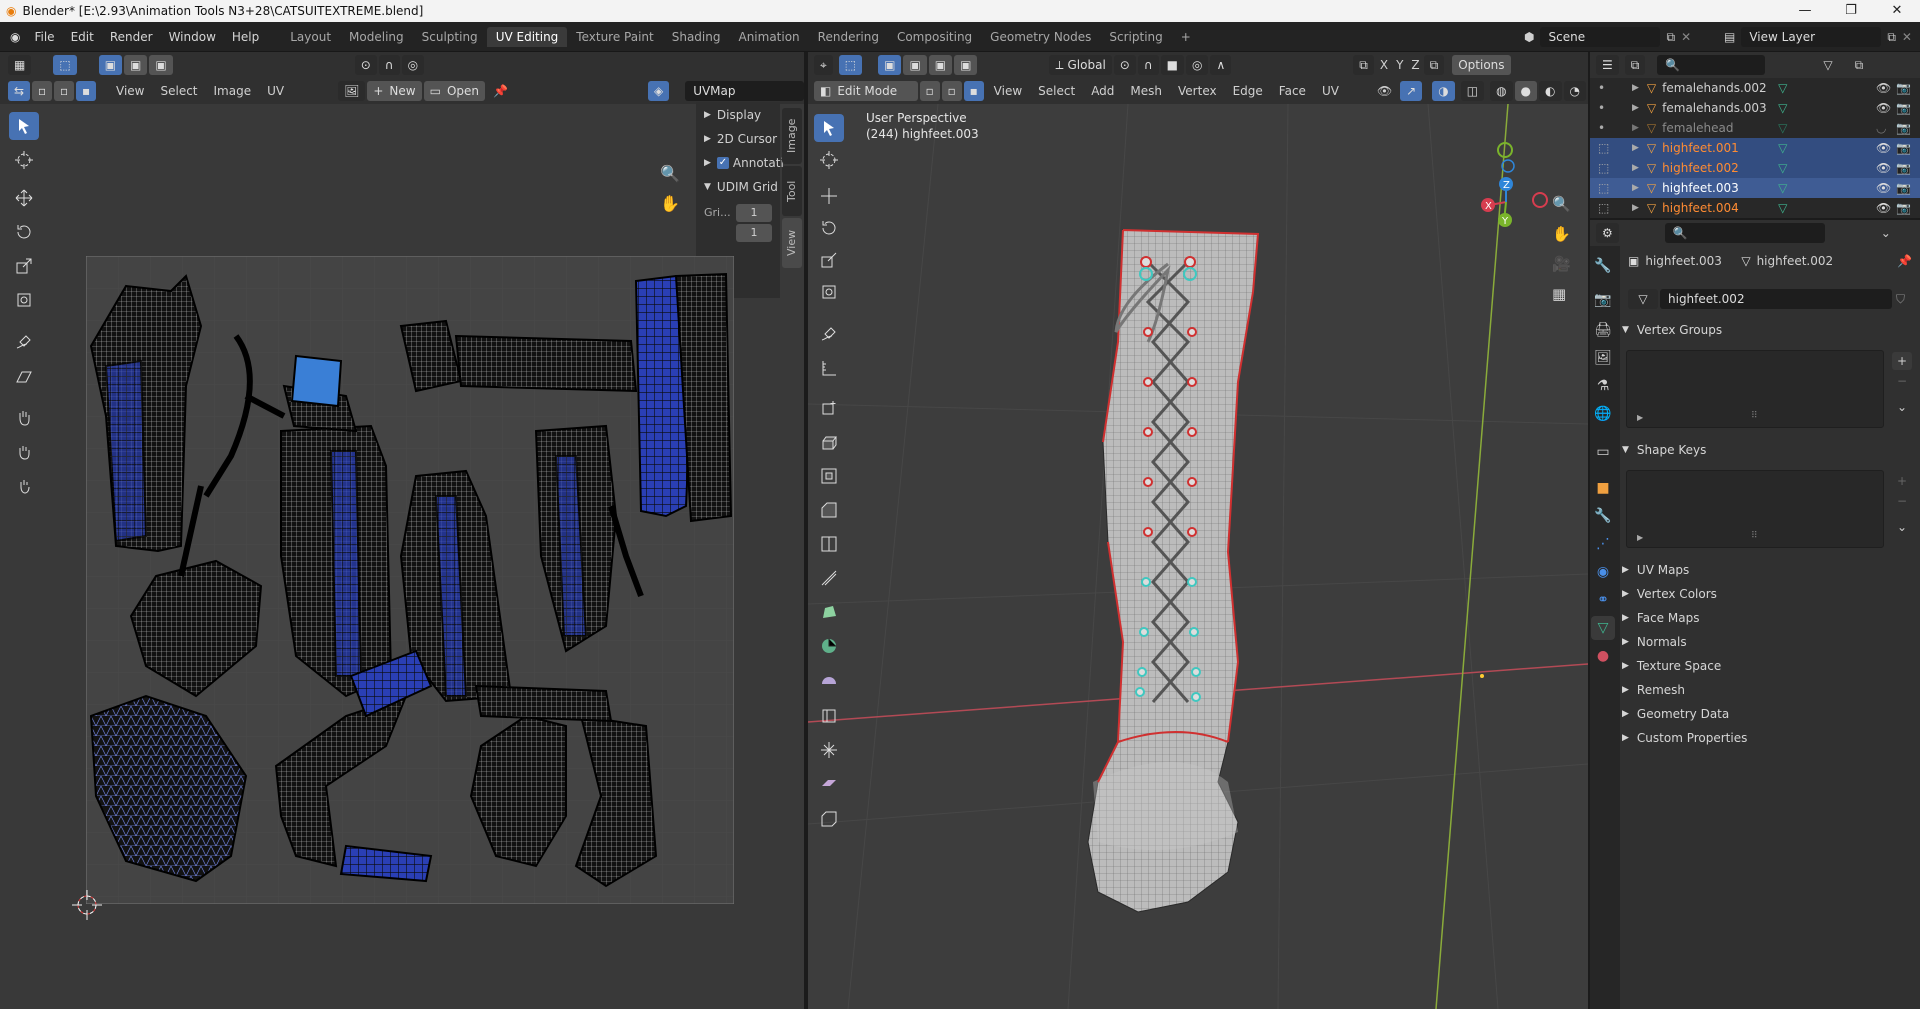 The width and height of the screenshot is (1920, 1009). Describe the element at coordinates (1754, 536) in the screenshot. I see `list-resize-handle-icon: ⠿` at that location.